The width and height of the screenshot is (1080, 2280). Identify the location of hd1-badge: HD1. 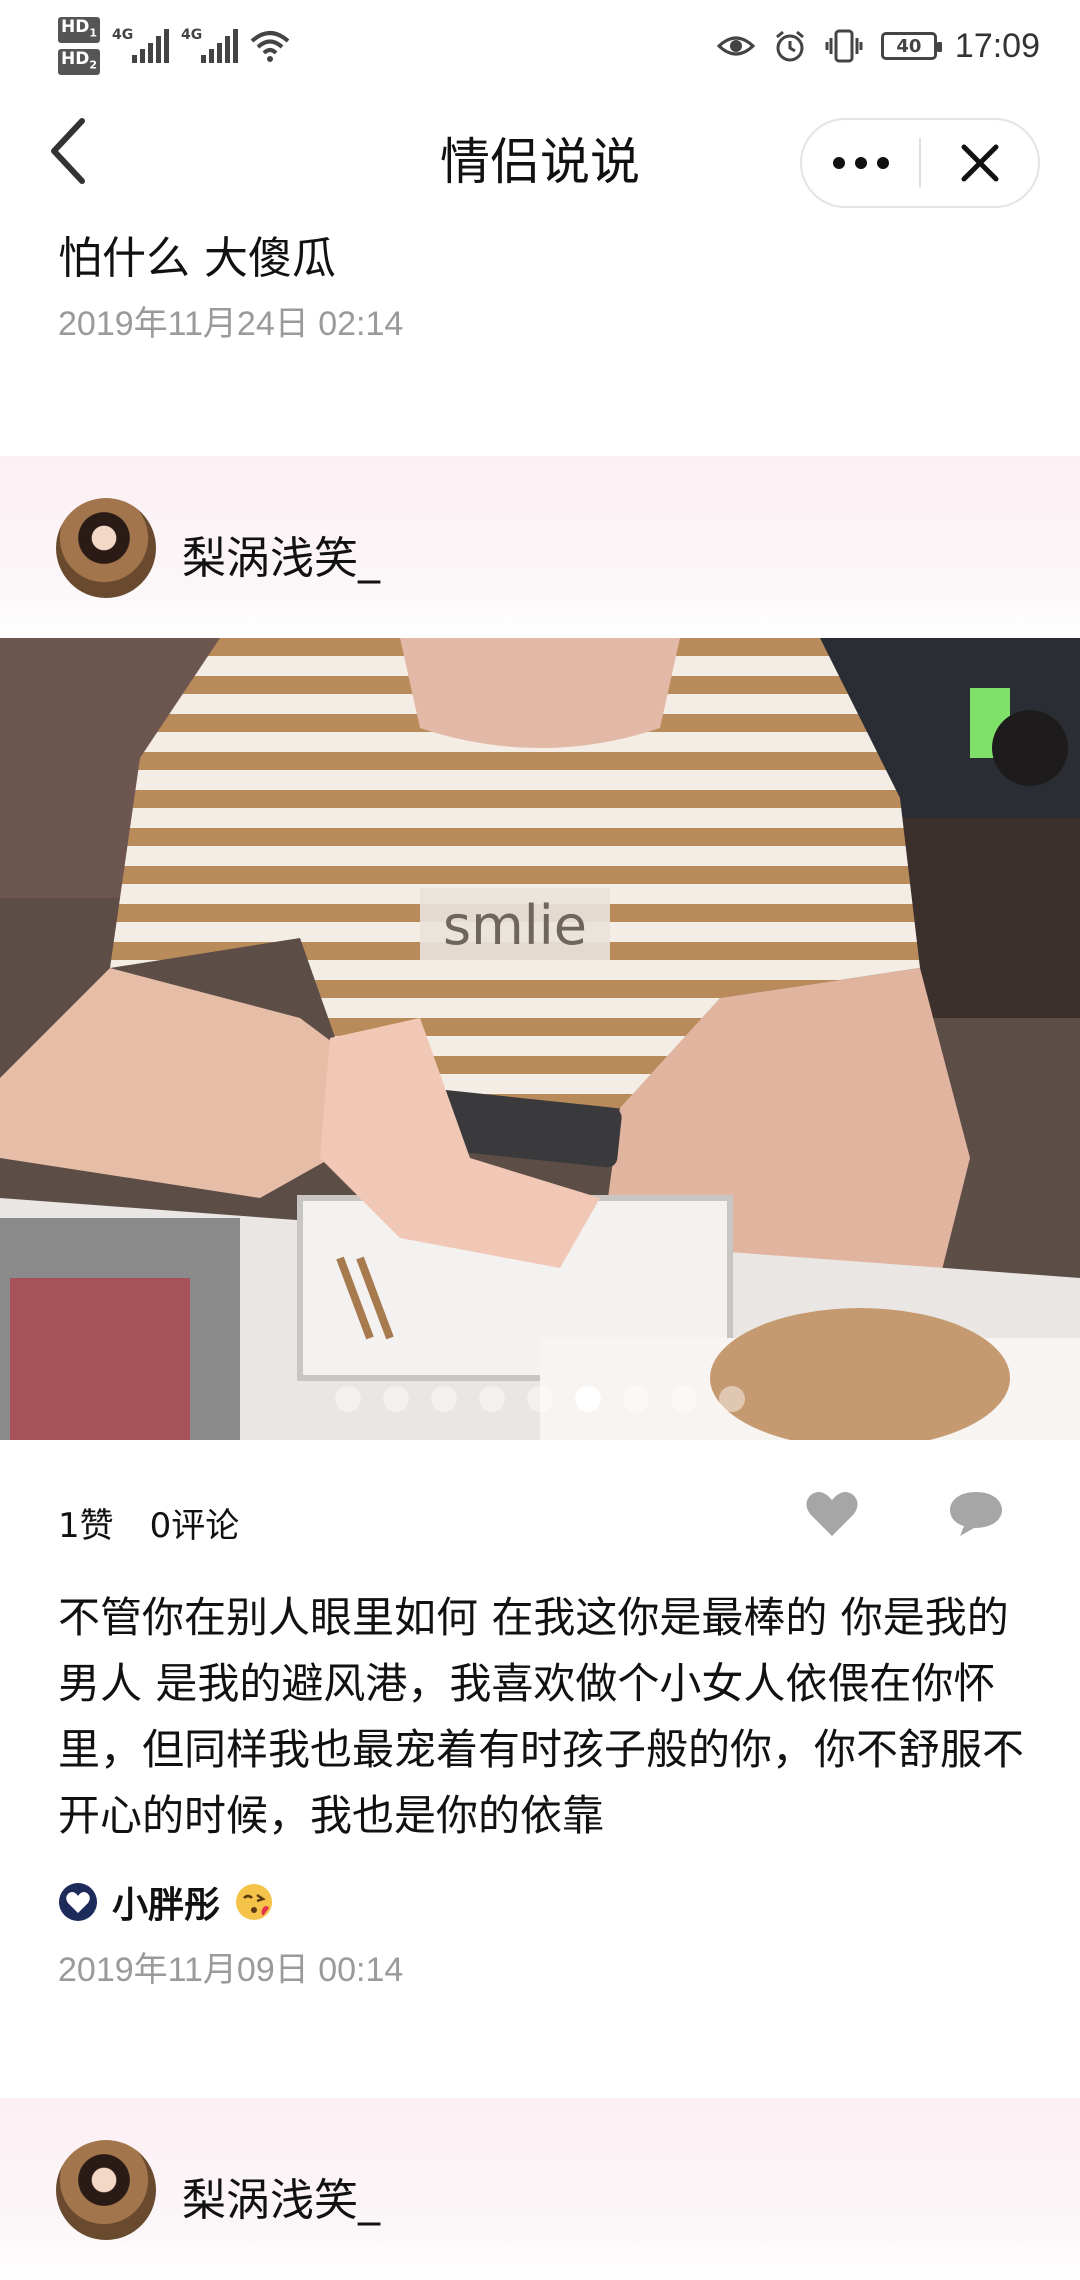
(79, 29).